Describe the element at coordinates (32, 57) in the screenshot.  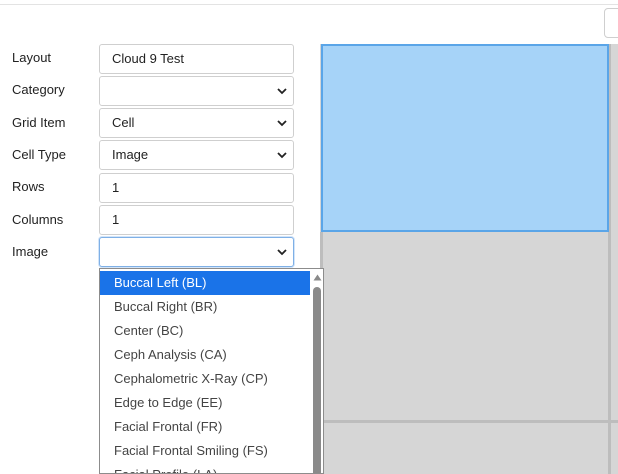
I see `layout-label: Layout` at that location.